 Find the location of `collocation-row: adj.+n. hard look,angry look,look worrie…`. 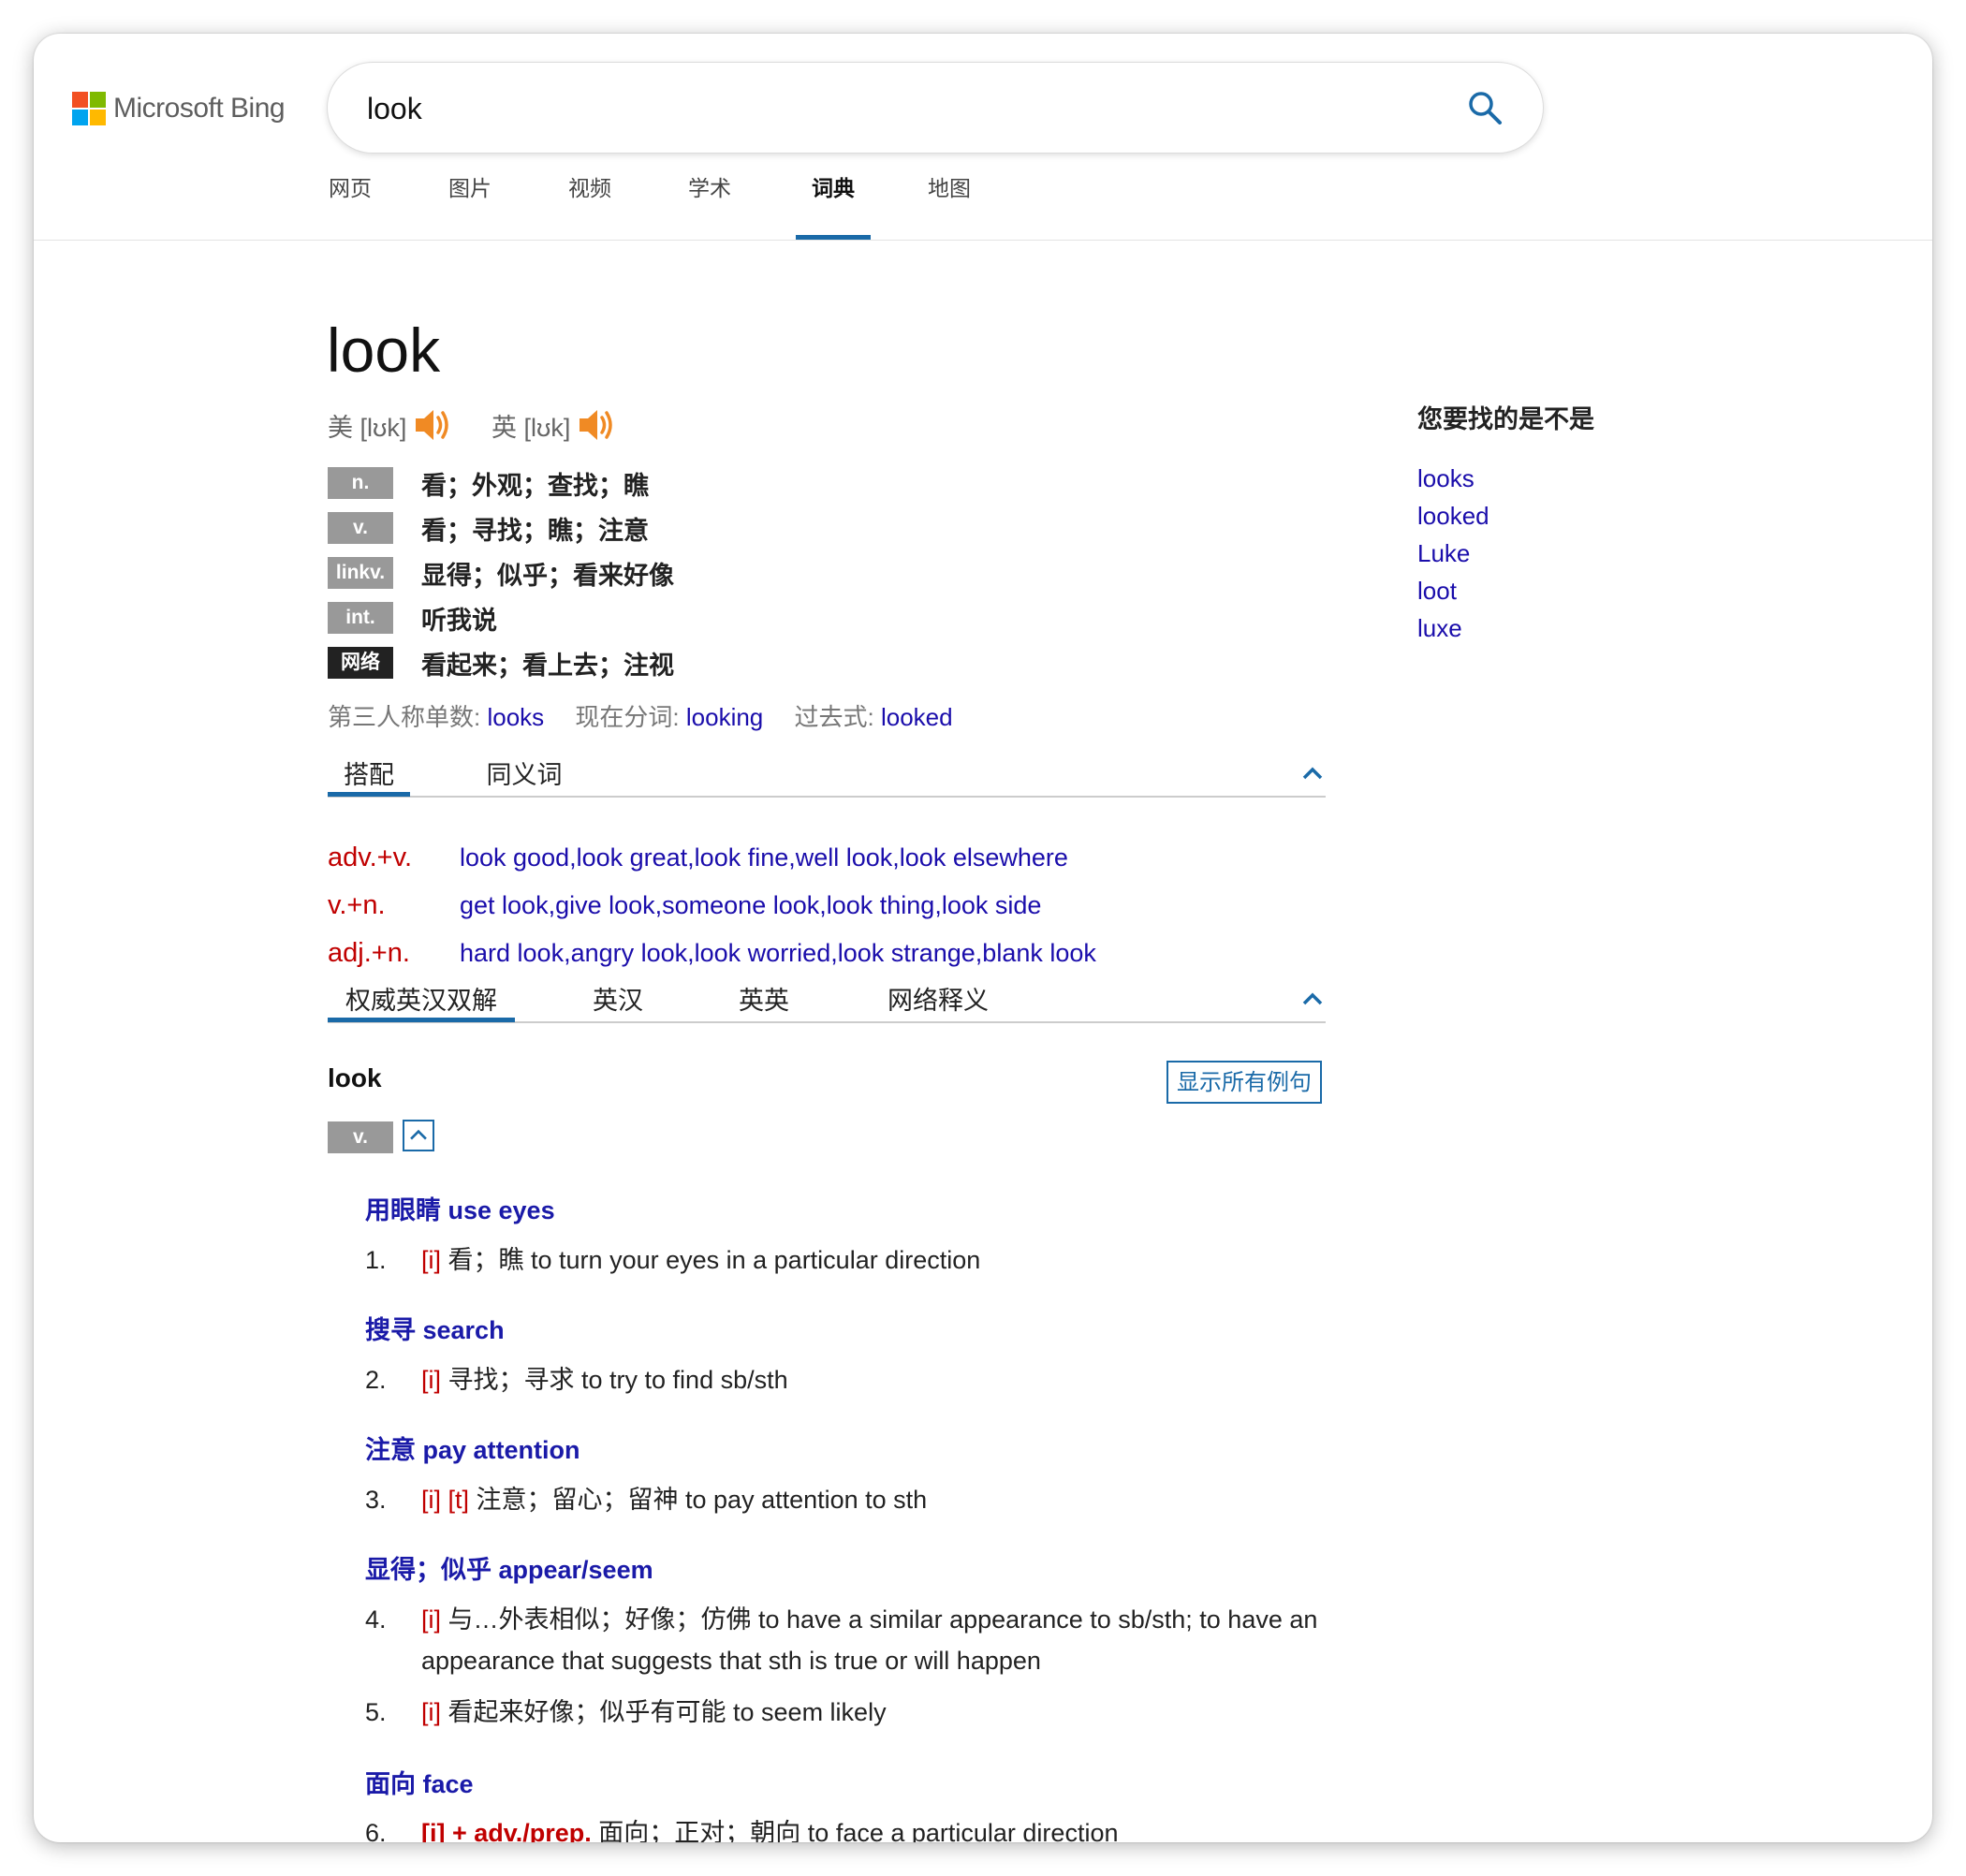

collocation-row: adj.+n. hard look,angry look,look worrie… is located at coordinates (712, 953).